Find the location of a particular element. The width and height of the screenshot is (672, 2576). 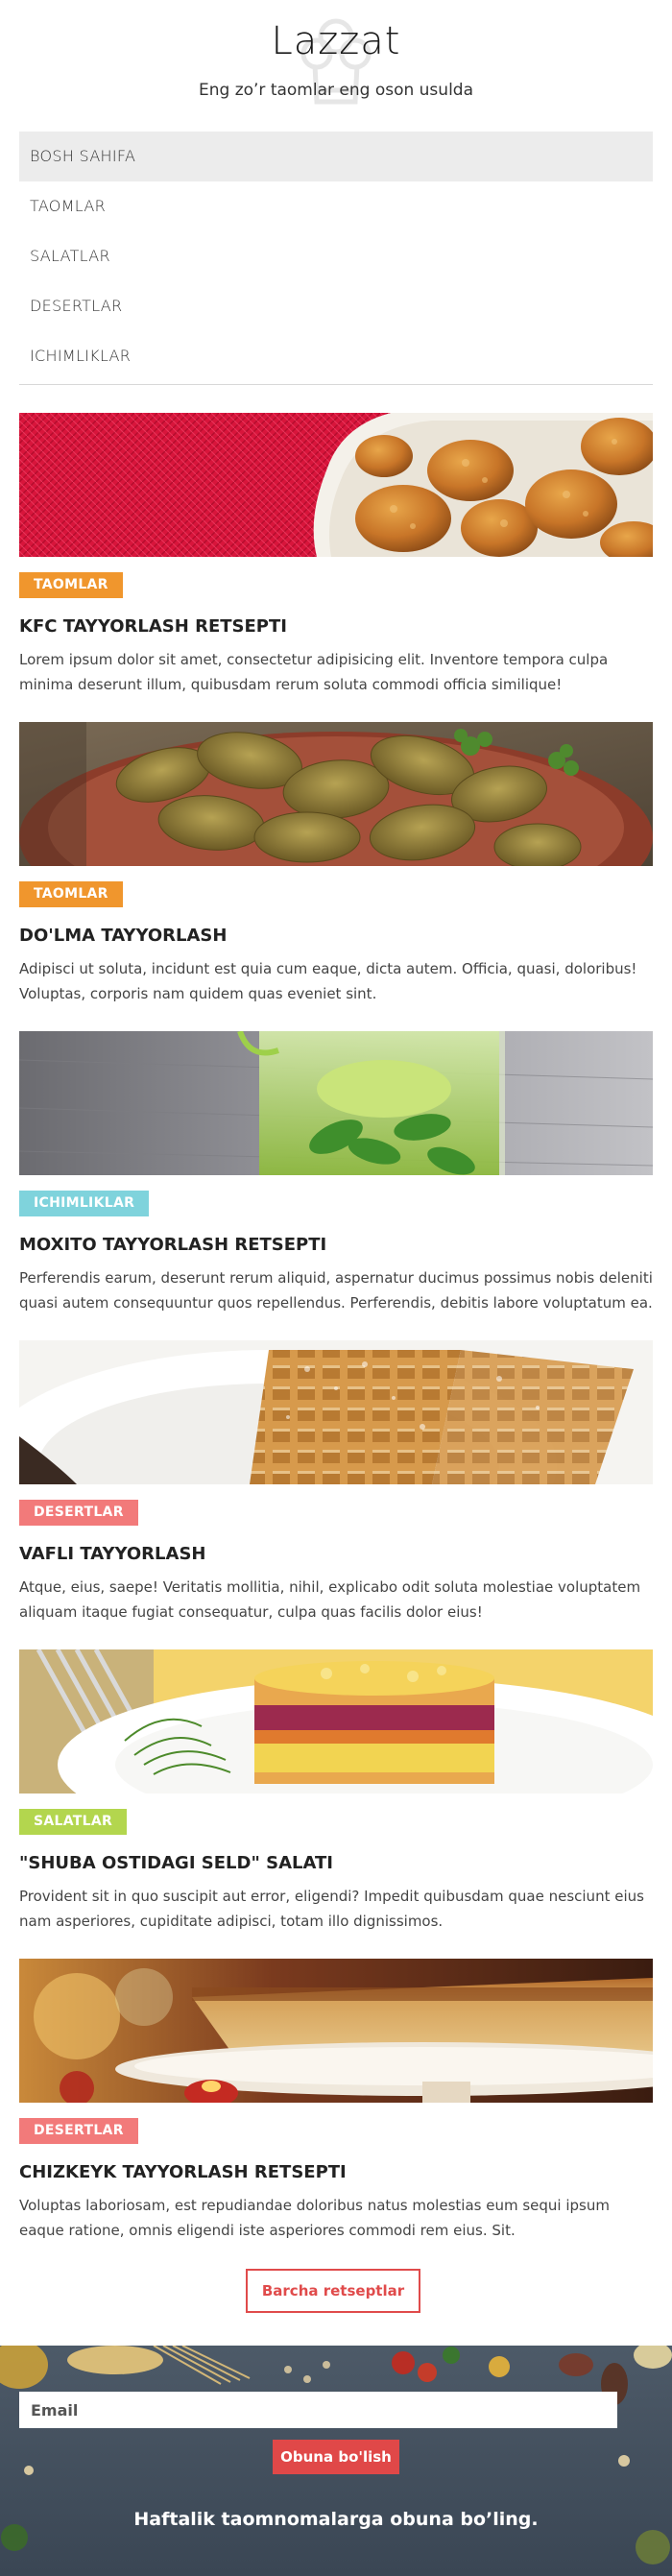

post-title: MOXITO TAYYORLASH RETSEPTI is located at coordinates (336, 1245).